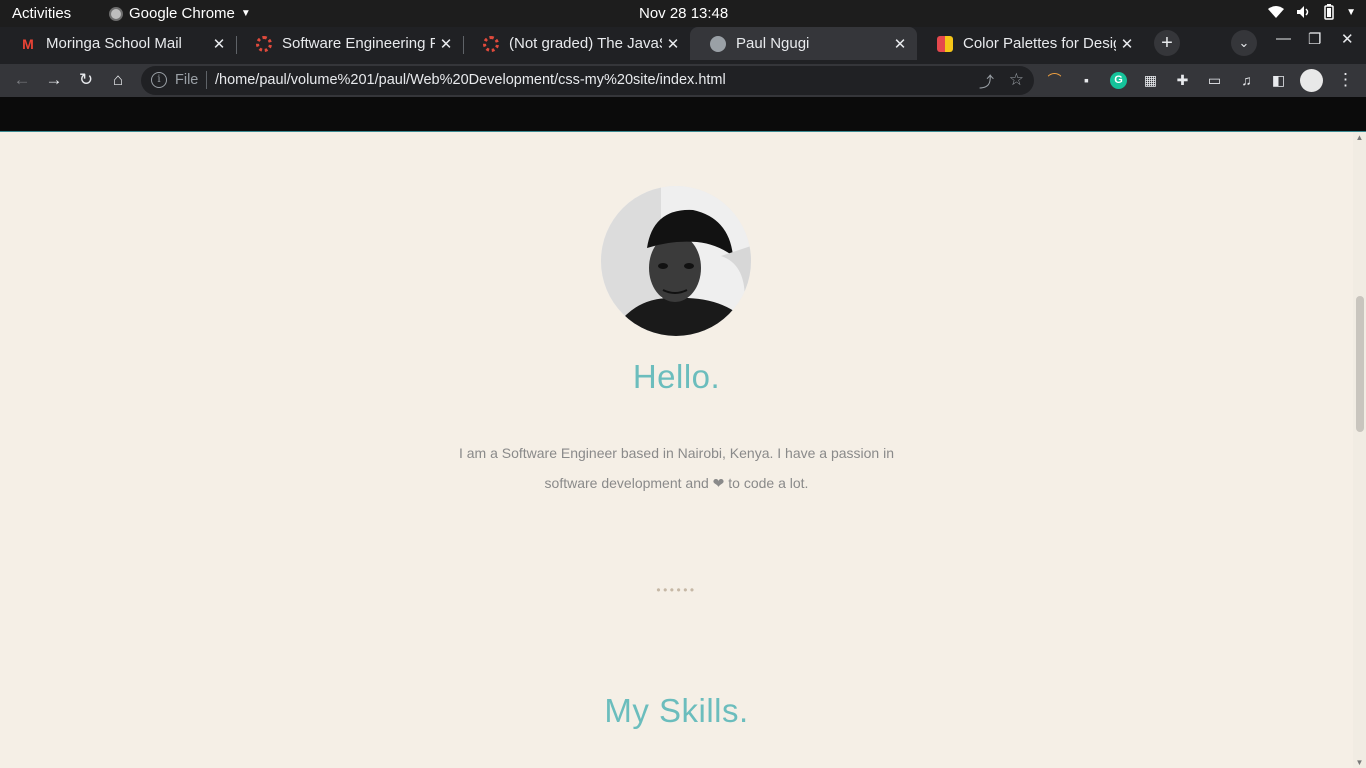 This screenshot has width=1366, height=768. I want to click on restore-icon: ❐, so click(1314, 39).